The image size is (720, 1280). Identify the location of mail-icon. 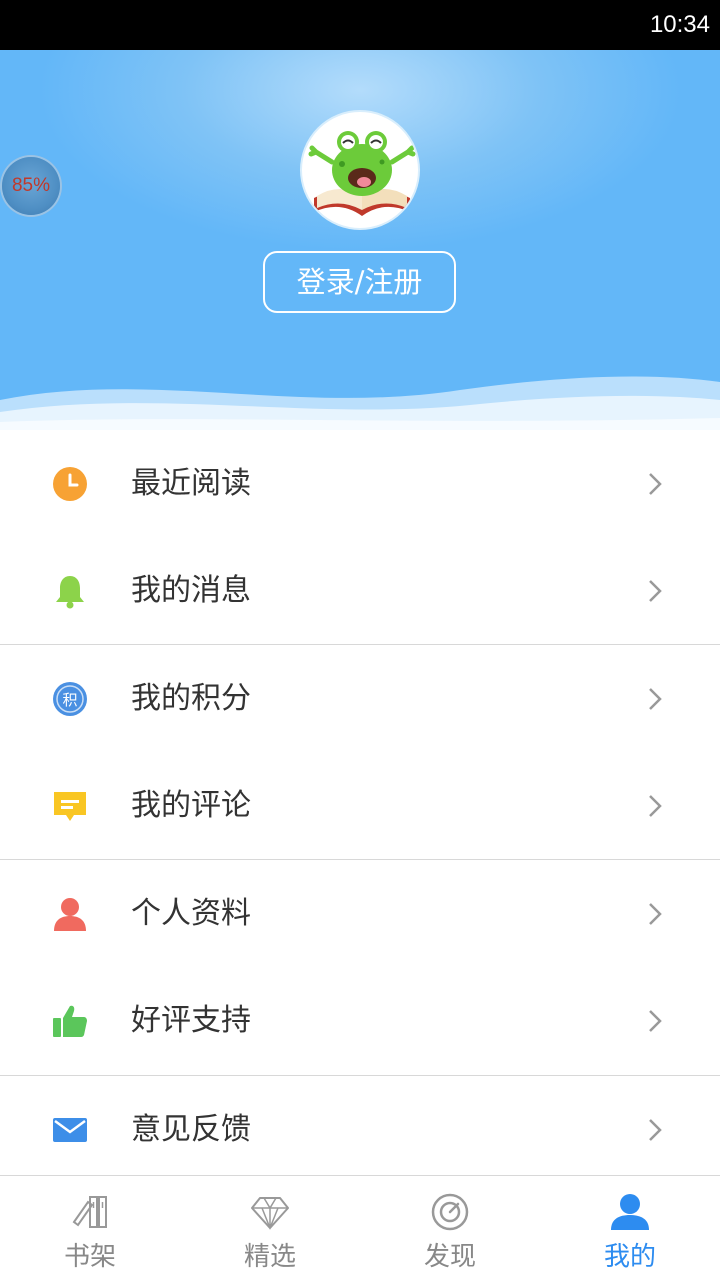
(70, 1130).